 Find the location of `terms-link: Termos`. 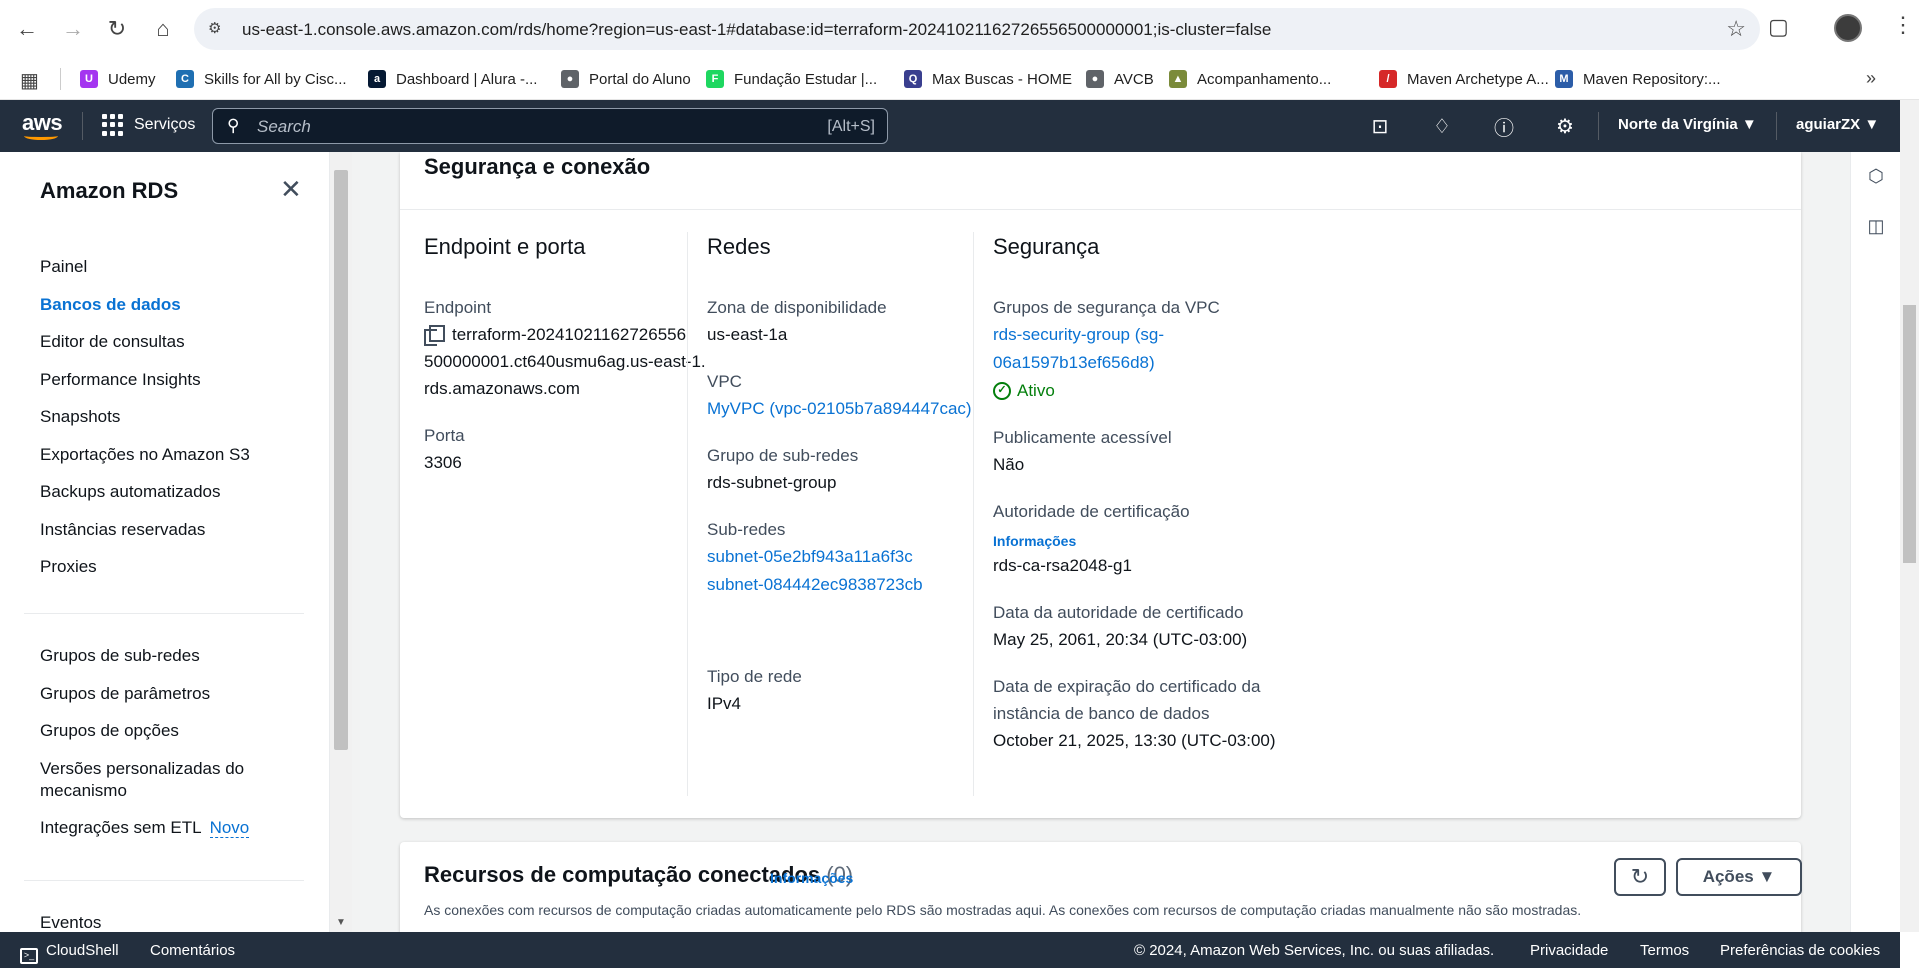

terms-link: Termos is located at coordinates (1664, 950).